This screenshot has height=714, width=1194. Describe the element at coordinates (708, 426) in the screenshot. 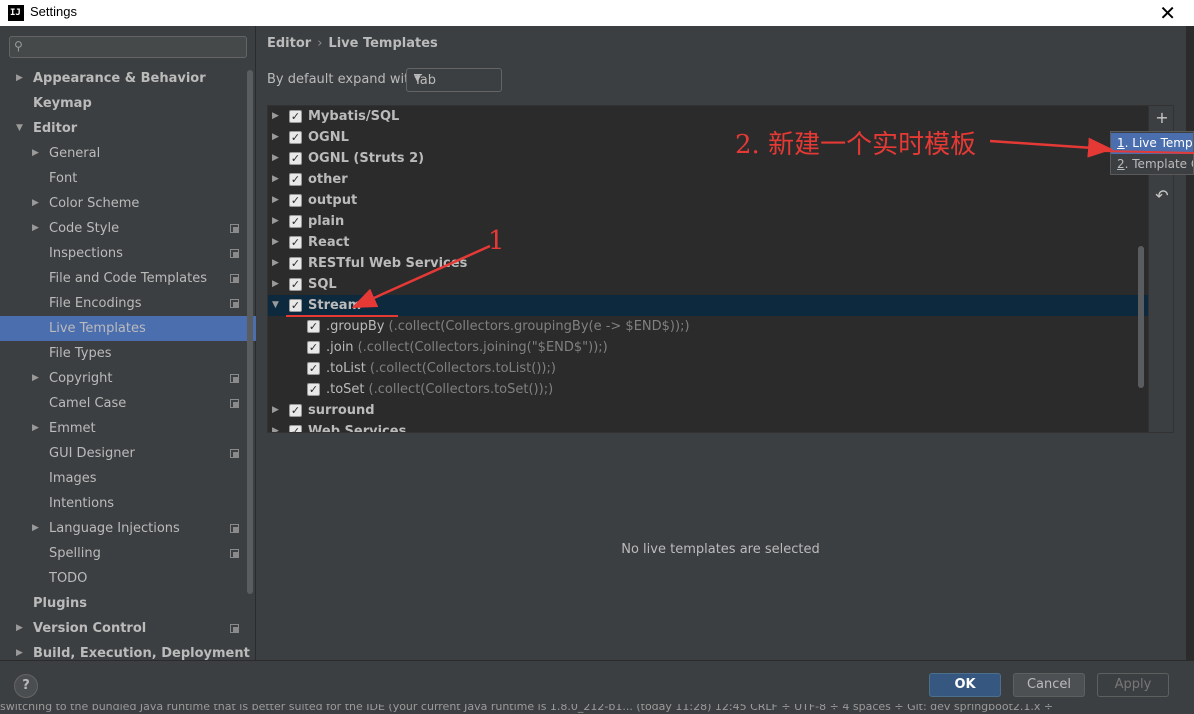

I see `template-group-web-services: ▶ ✓ Web Services` at that location.